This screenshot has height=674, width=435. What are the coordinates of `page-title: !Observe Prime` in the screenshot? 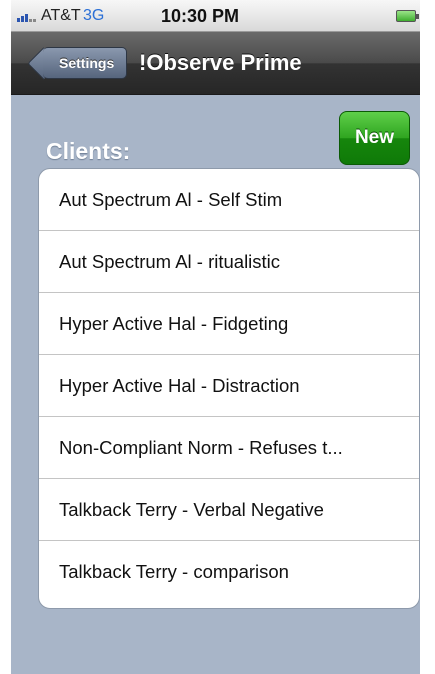 It's located at (220, 62).